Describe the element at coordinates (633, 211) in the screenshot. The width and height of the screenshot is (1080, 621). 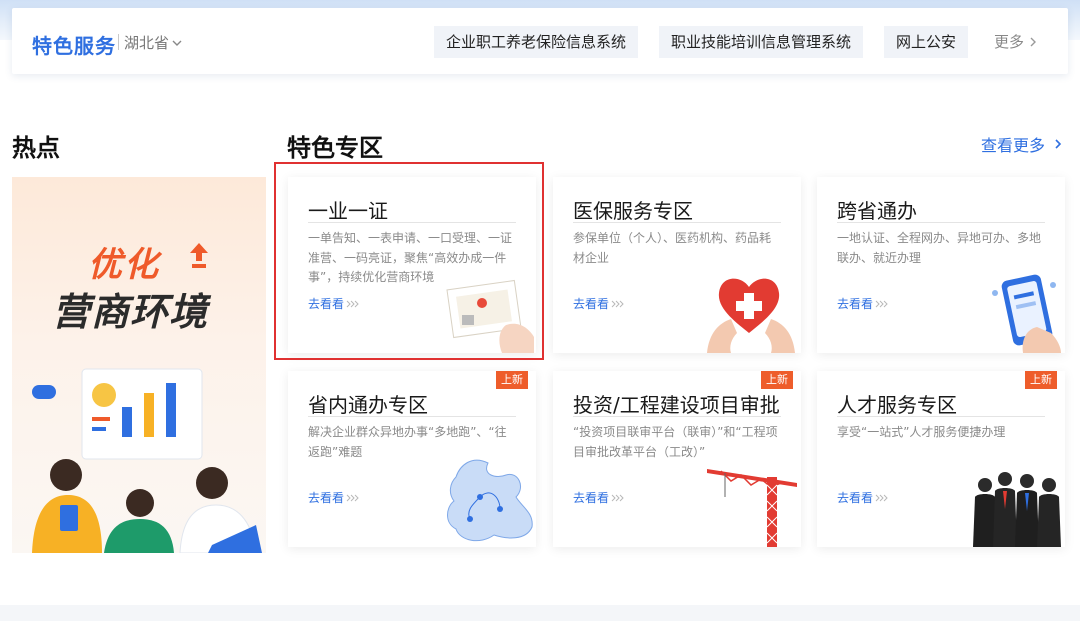
I see `card-title: 医保服务专区` at that location.